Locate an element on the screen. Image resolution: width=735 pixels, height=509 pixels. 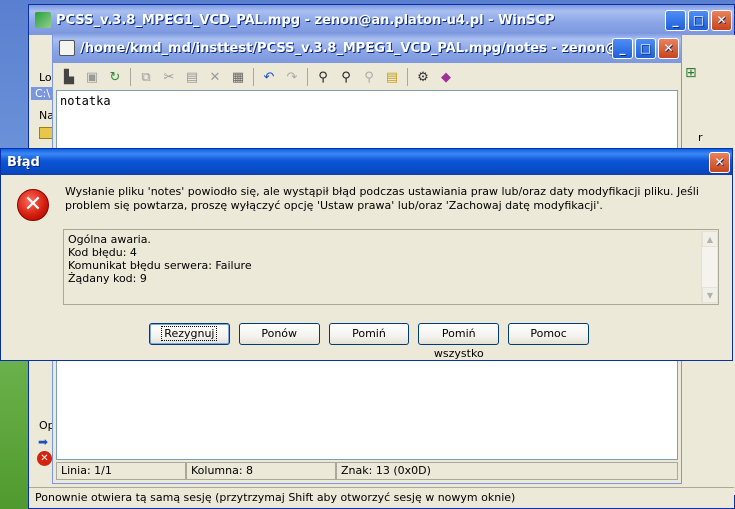
help-book-icon: ◆ is located at coordinates (446, 77).